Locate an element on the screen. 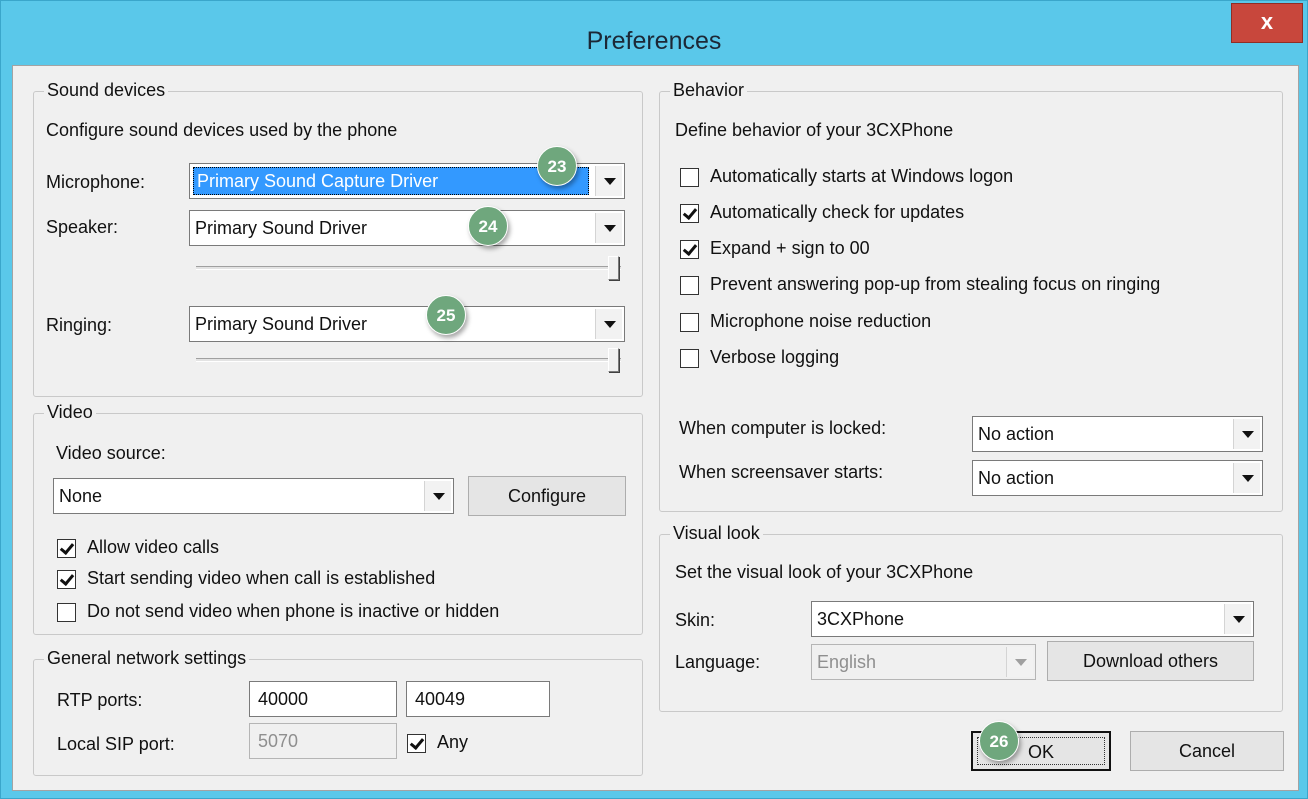 Image resolution: width=1308 pixels, height=799 pixels. allow-video-calls-checkbox: Allow video calls is located at coordinates (207, 550).